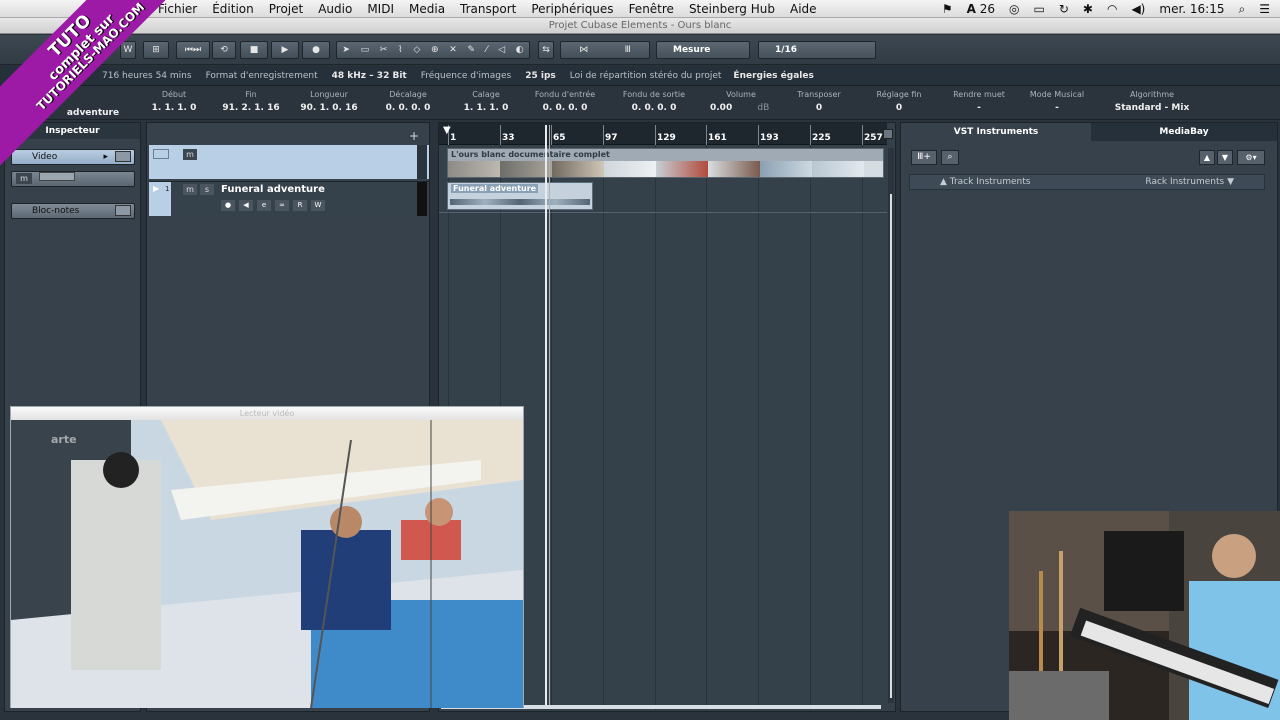  What do you see at coordinates (447, 130) in the screenshot?
I see `left-locator-icon: ▼` at bounding box center [447, 130].